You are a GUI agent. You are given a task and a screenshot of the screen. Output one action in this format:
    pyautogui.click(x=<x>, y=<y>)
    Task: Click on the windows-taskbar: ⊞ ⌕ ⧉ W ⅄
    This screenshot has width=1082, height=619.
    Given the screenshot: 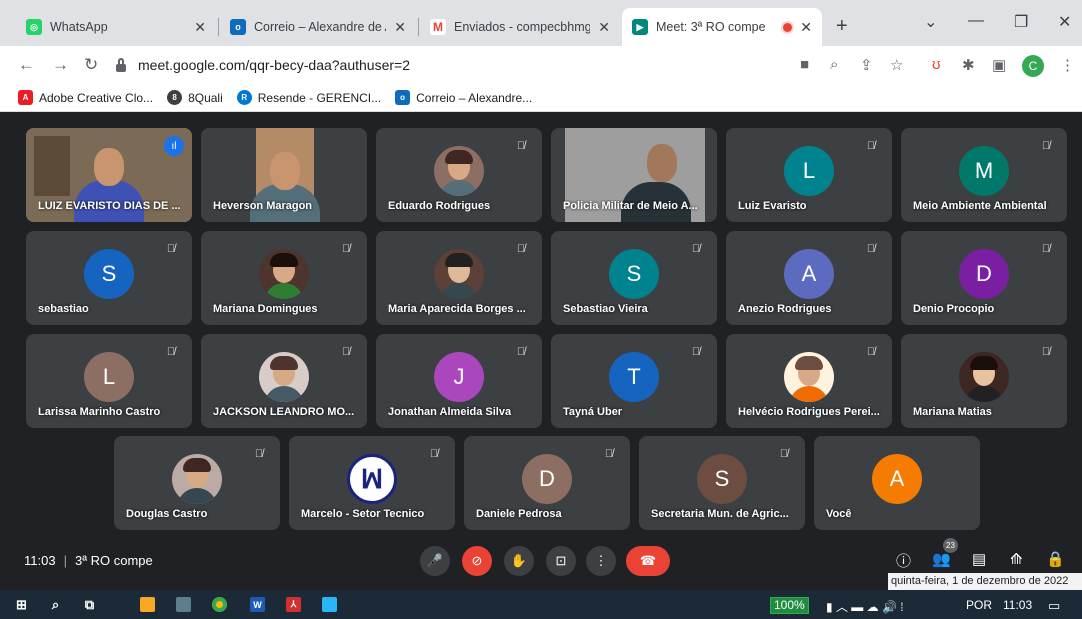 What is the action you would take?
    pyautogui.click(x=541, y=604)
    